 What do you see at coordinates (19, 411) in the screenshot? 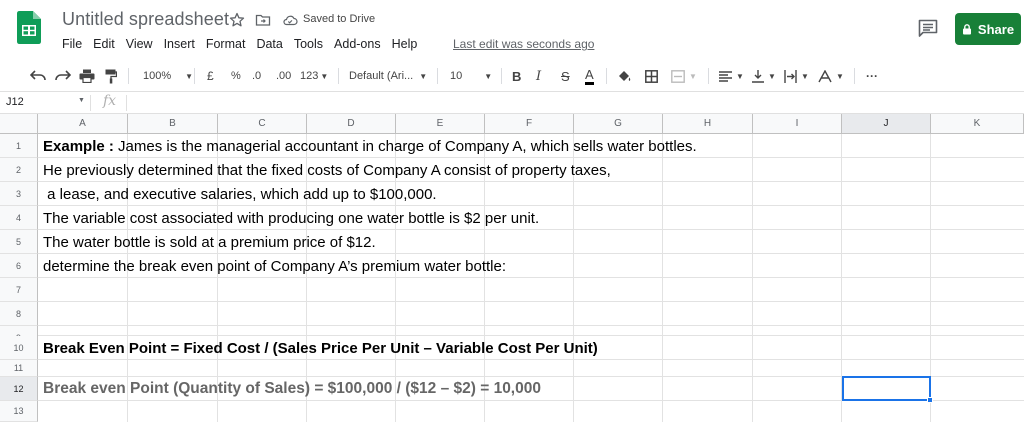
I see `row-header-13: 13` at bounding box center [19, 411].